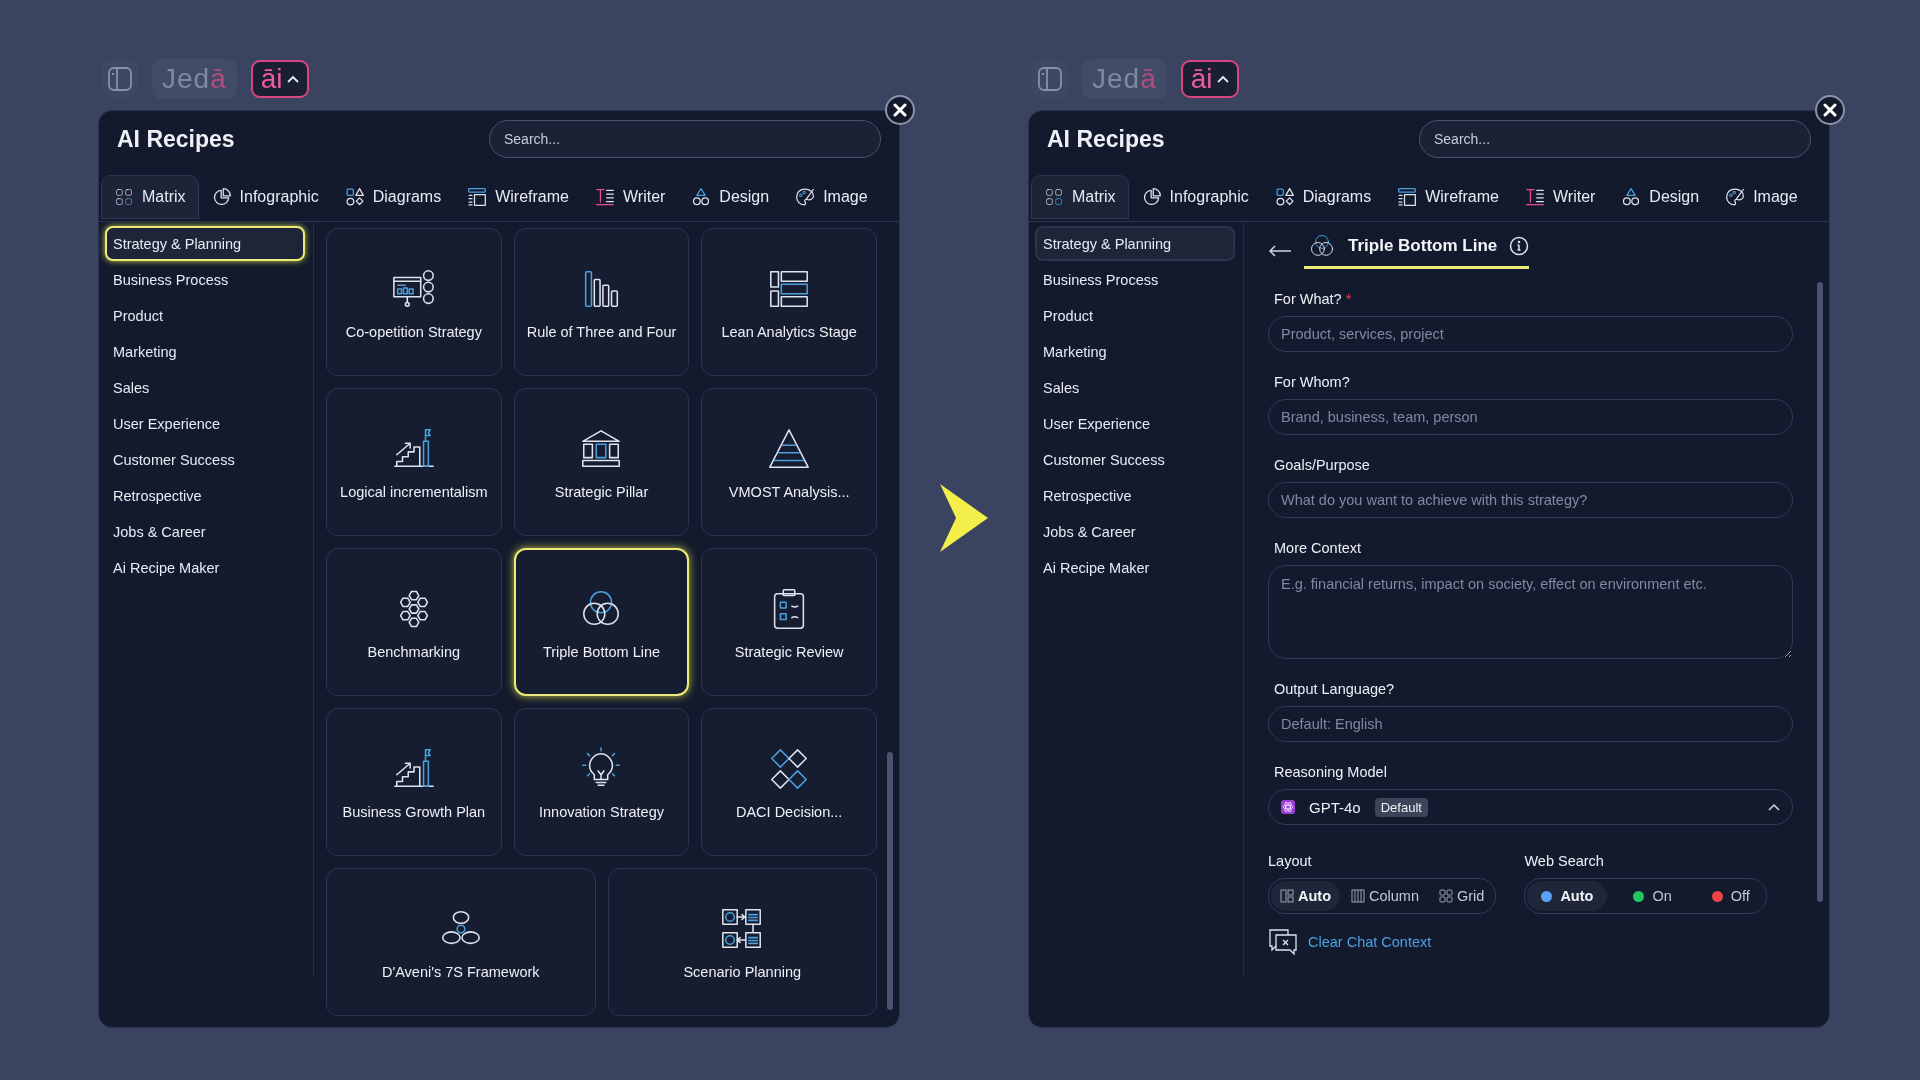  What do you see at coordinates (1530, 417) in the screenshot?
I see `input-field: Brand, business, team, person` at bounding box center [1530, 417].